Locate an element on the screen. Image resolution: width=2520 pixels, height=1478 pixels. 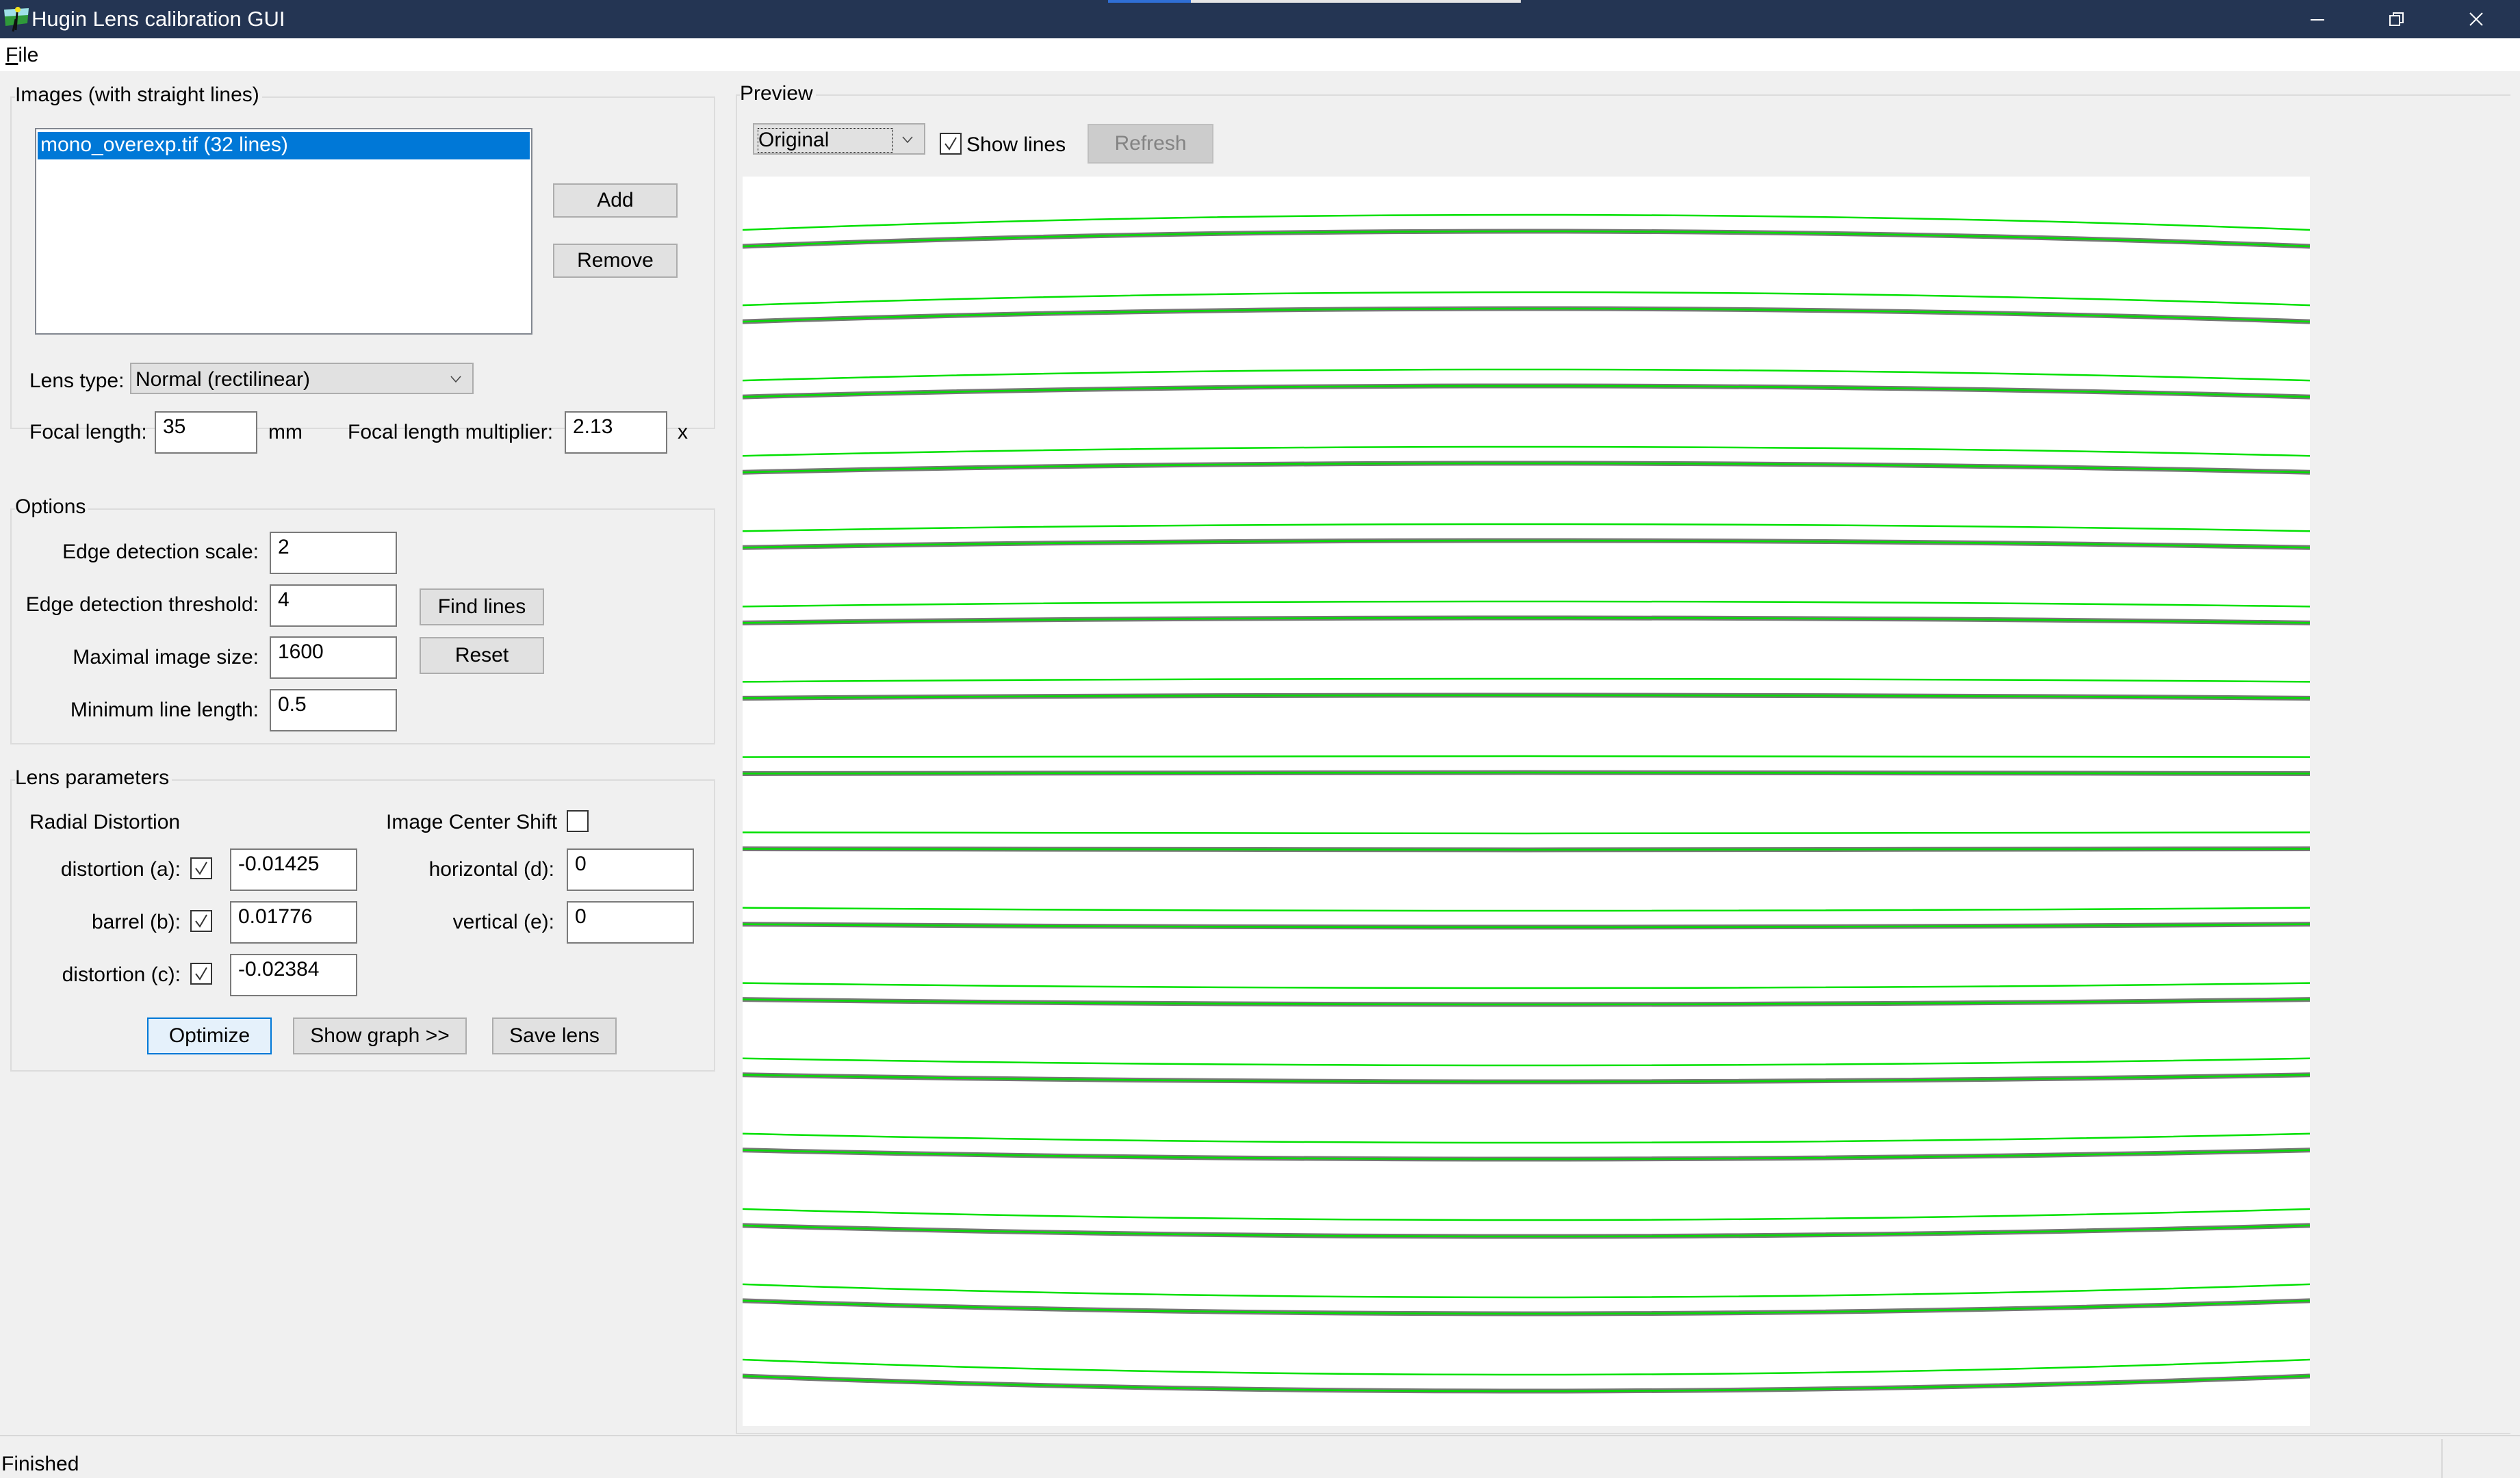
restore-icon is located at coordinates (2396, 19).